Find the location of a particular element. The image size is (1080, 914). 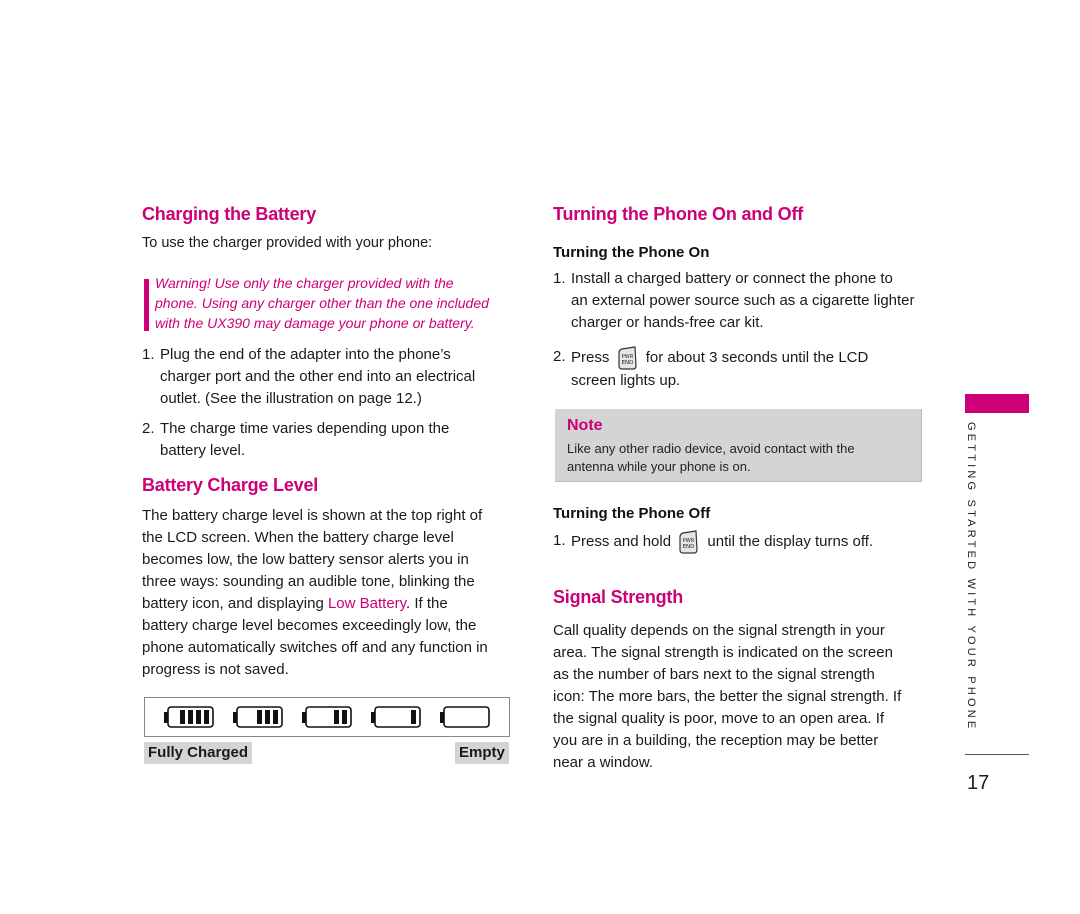

section-label: GETTING STARTED WITH YOUR PHONE is located at coordinates (971, 577).